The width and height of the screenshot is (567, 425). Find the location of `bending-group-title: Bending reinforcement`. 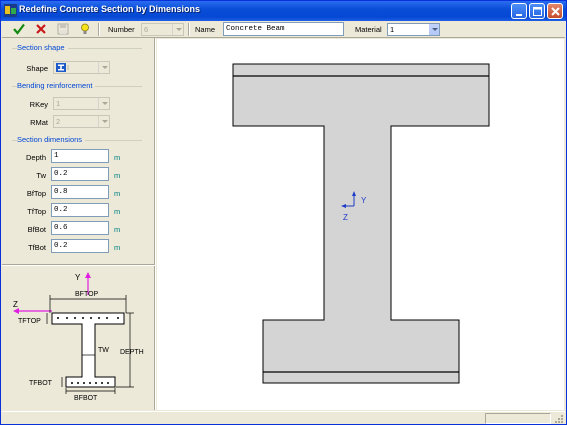

bending-group-title: Bending reinforcement is located at coordinates (56, 85).